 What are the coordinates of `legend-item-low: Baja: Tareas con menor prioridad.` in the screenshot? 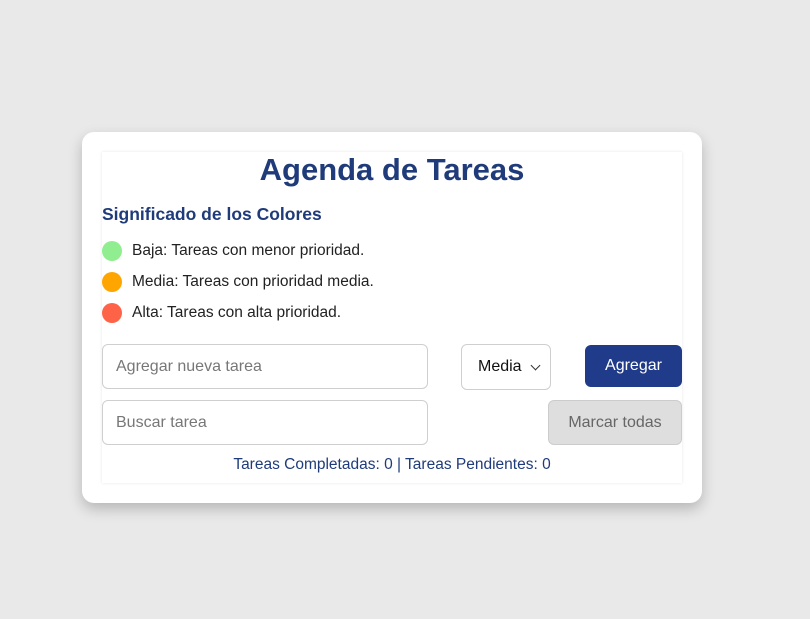 It's located at (233, 251).